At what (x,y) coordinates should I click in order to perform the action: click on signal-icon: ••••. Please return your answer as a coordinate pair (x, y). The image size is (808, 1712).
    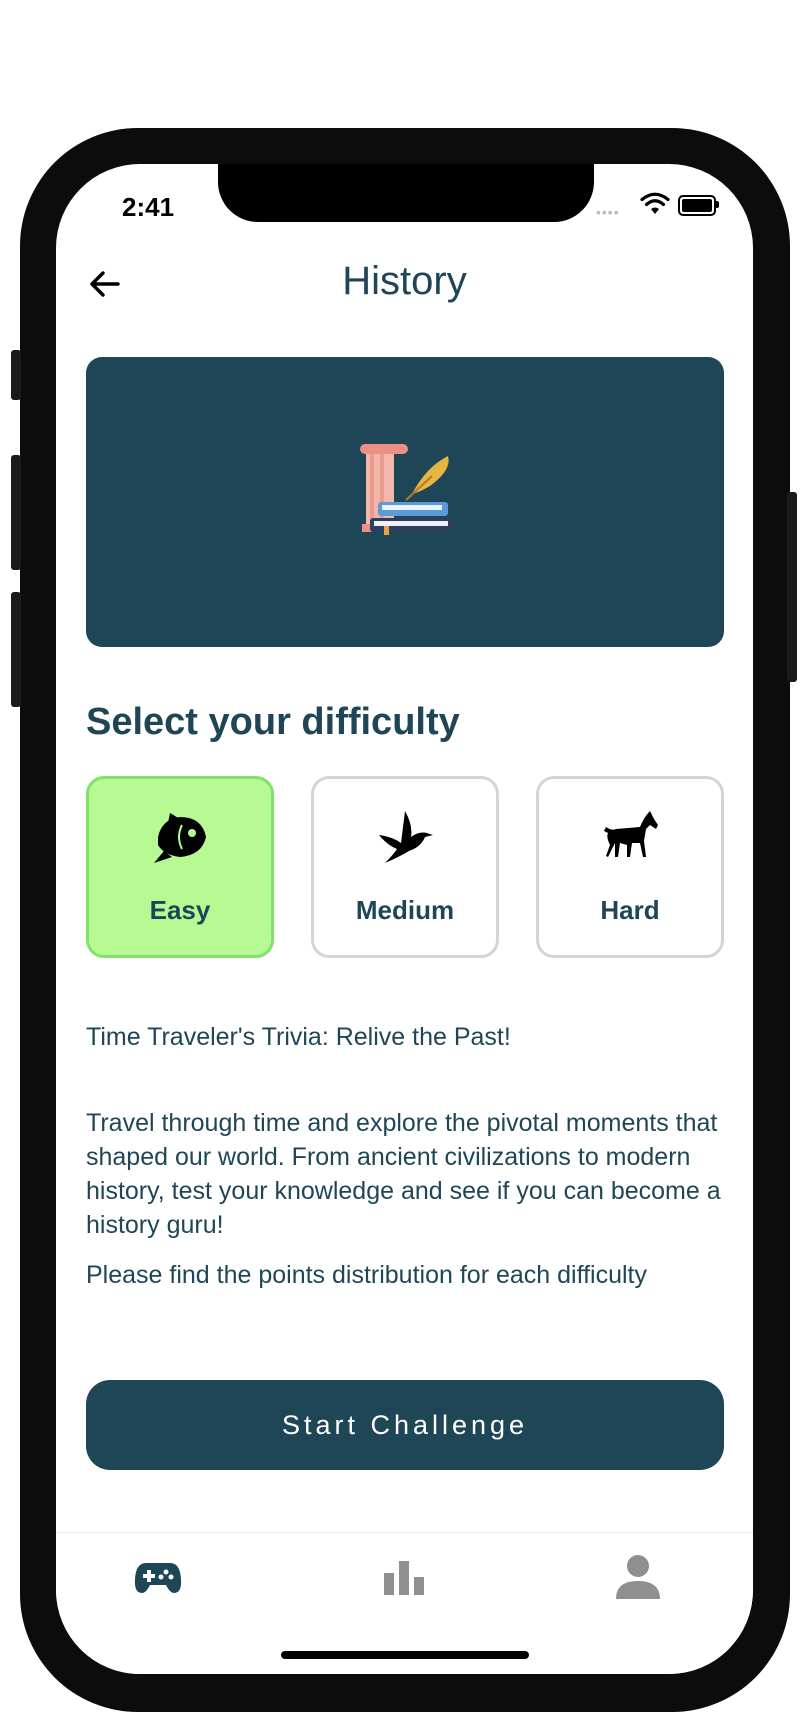
    Looking at the image, I should click on (608, 212).